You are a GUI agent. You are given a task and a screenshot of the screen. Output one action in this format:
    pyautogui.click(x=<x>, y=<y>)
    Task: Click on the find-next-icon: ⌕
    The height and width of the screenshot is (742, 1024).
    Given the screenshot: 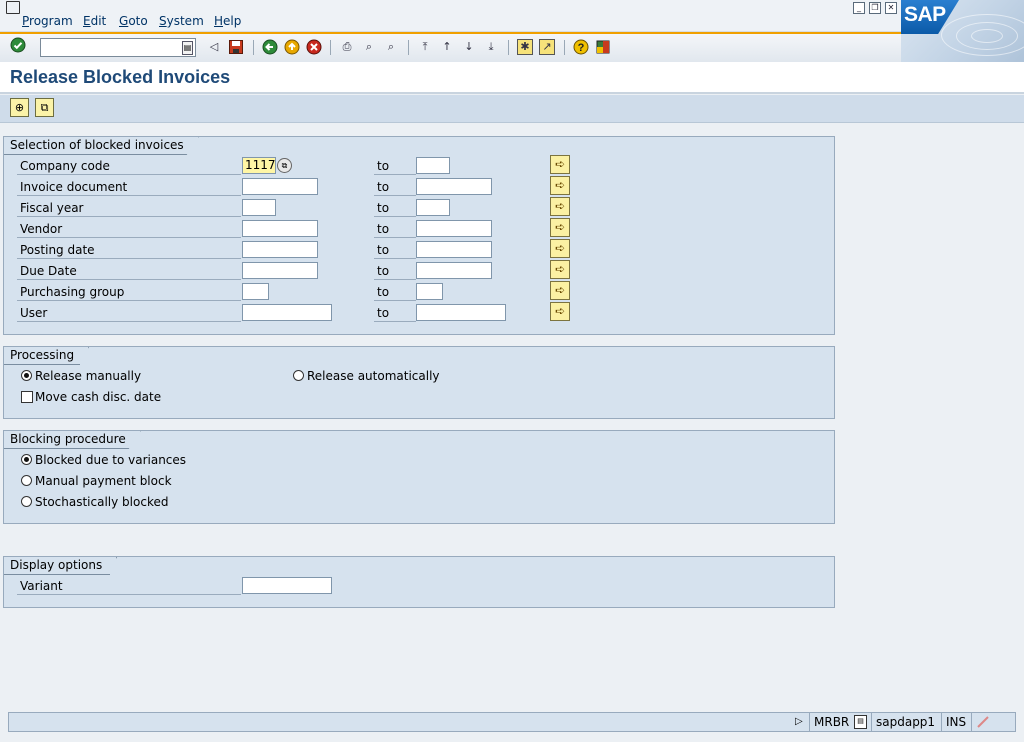 What is the action you would take?
    pyautogui.click(x=391, y=47)
    